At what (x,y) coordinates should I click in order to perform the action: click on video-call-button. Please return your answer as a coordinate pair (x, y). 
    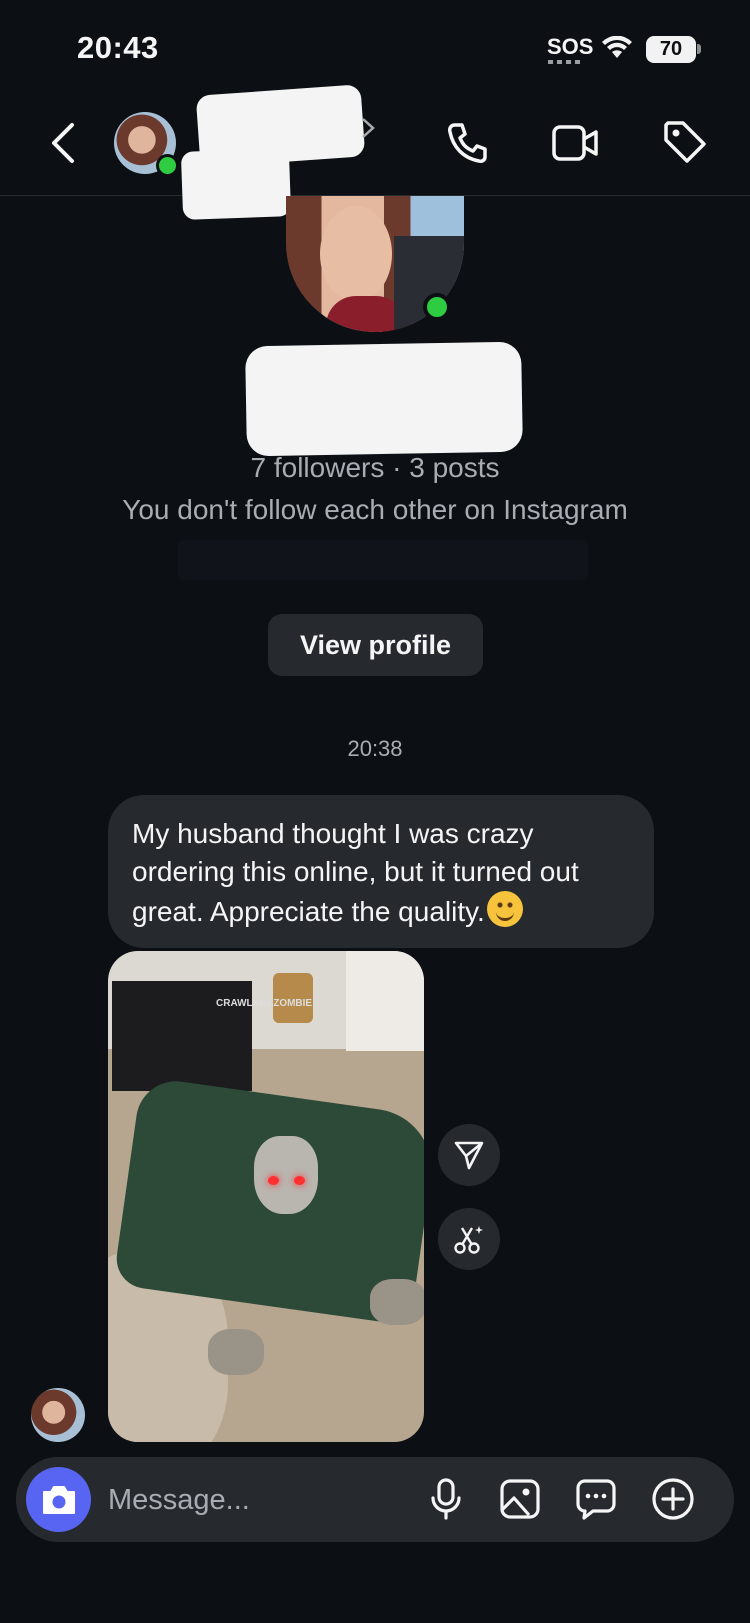
    Looking at the image, I should click on (575, 143).